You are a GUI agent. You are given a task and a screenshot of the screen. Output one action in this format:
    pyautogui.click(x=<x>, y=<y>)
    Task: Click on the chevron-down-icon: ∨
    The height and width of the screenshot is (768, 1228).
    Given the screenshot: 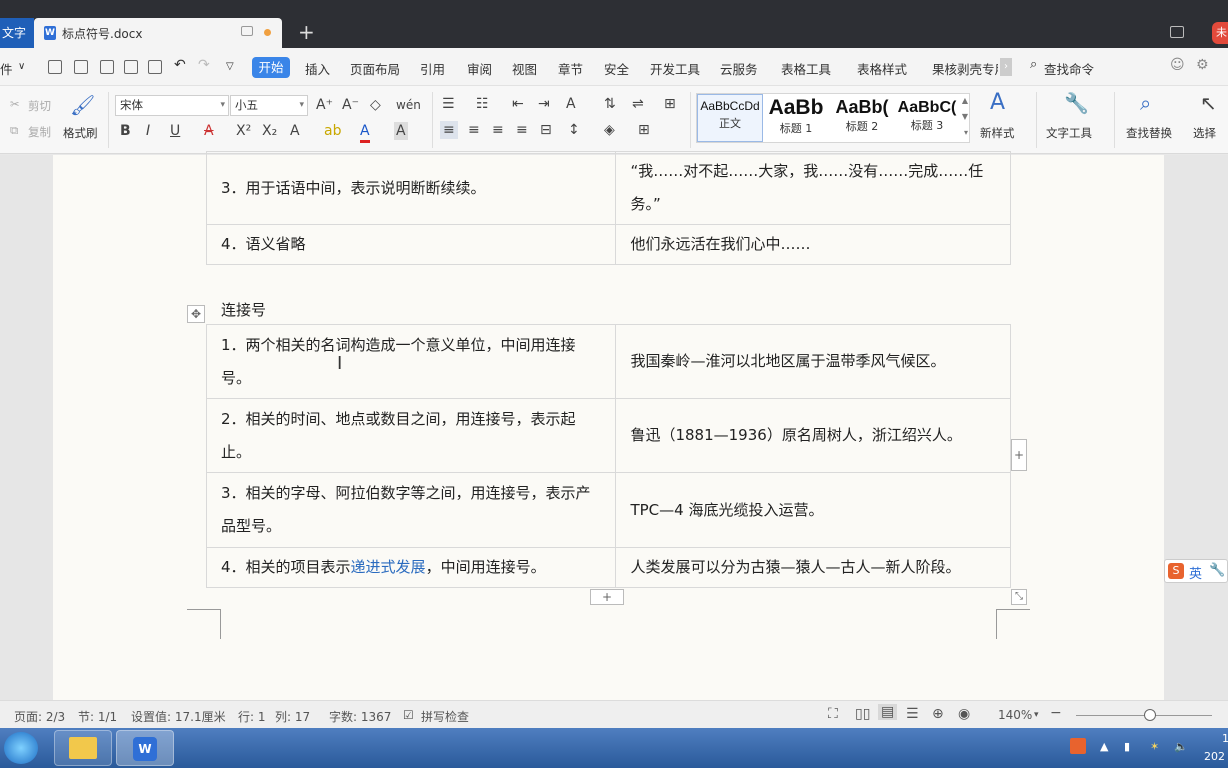 What is the action you would take?
    pyautogui.click(x=21, y=66)
    